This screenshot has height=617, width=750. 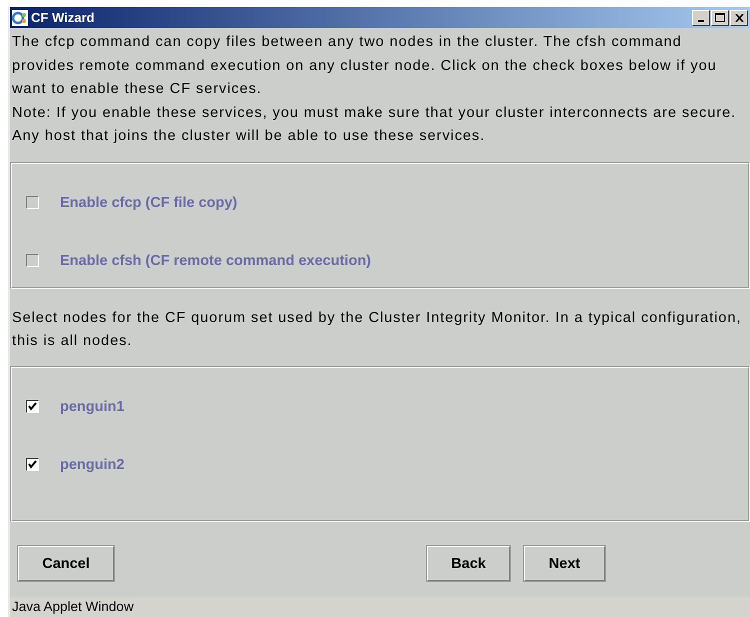 I want to click on back-button: Back, so click(x=468, y=563).